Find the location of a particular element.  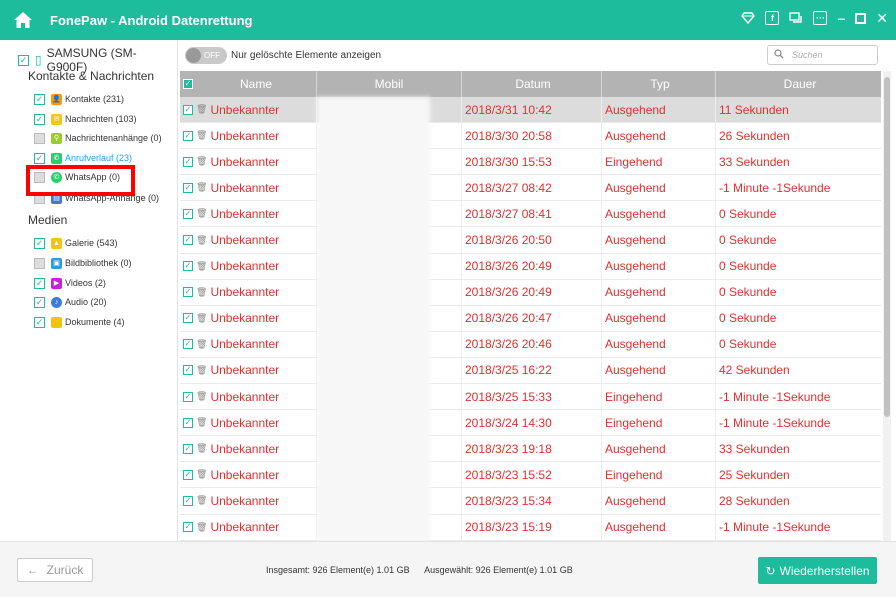

picture-library-checkbox is located at coordinates (39, 263).